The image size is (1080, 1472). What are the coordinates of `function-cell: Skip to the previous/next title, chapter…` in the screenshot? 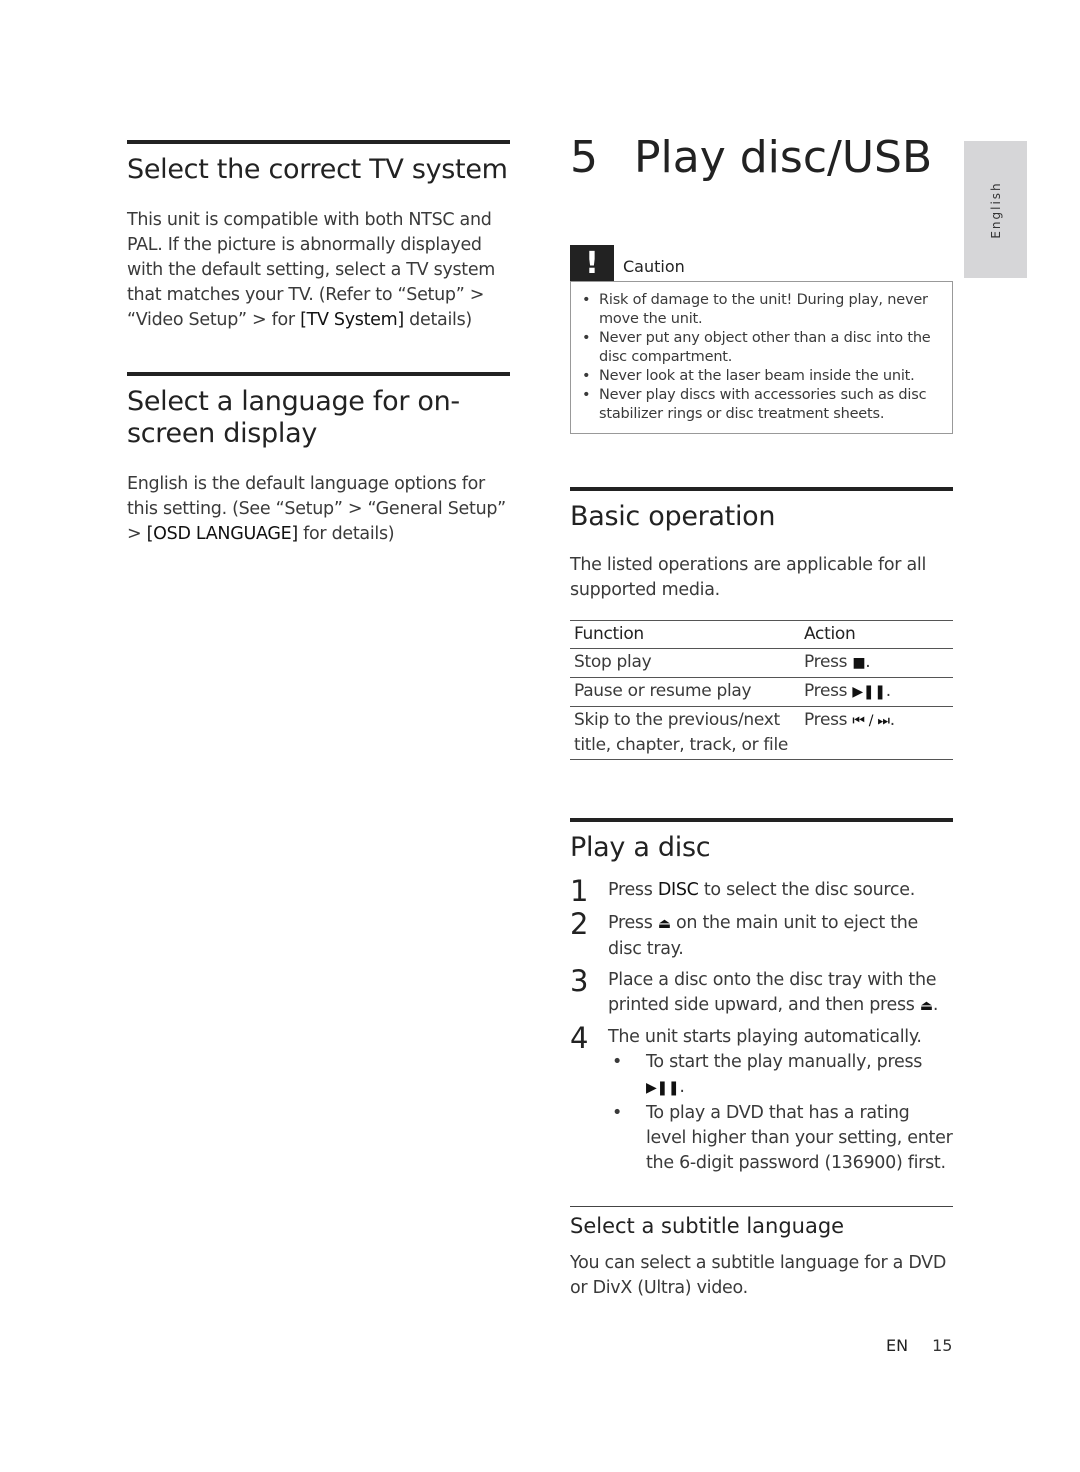 It's located at (685, 733).